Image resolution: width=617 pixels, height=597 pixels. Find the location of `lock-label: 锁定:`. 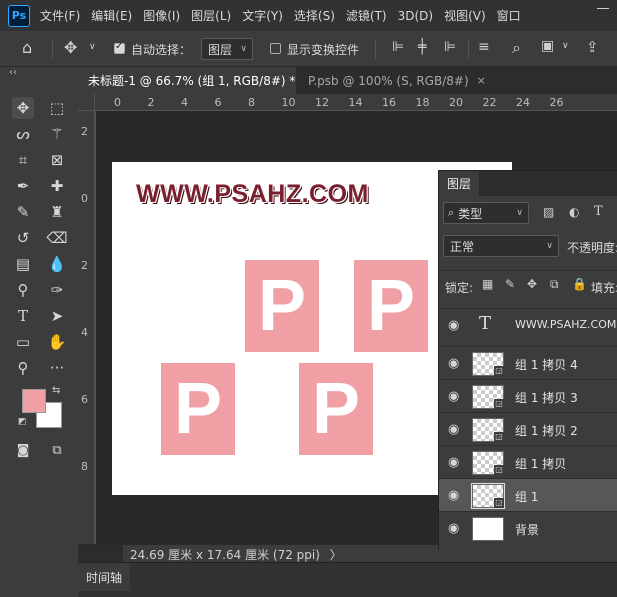

lock-label: 锁定: is located at coordinates (459, 288).